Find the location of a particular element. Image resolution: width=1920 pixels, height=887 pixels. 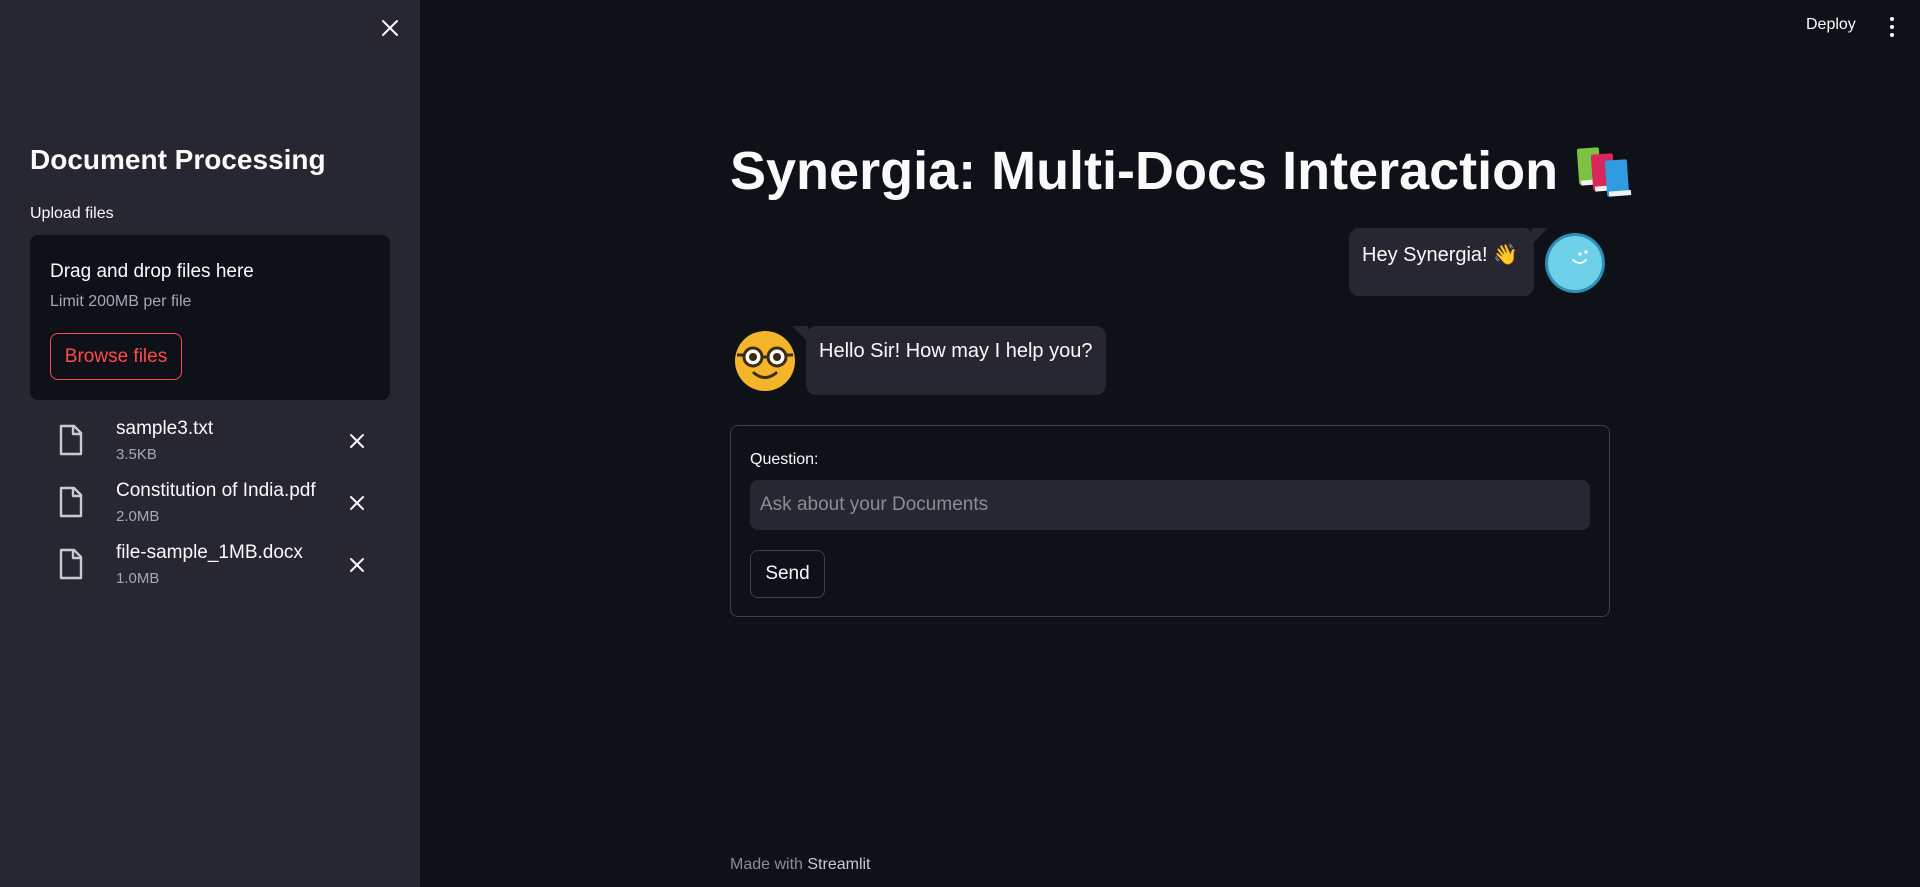

dropzone-title: Drag and drop files here is located at coordinates (152, 271).